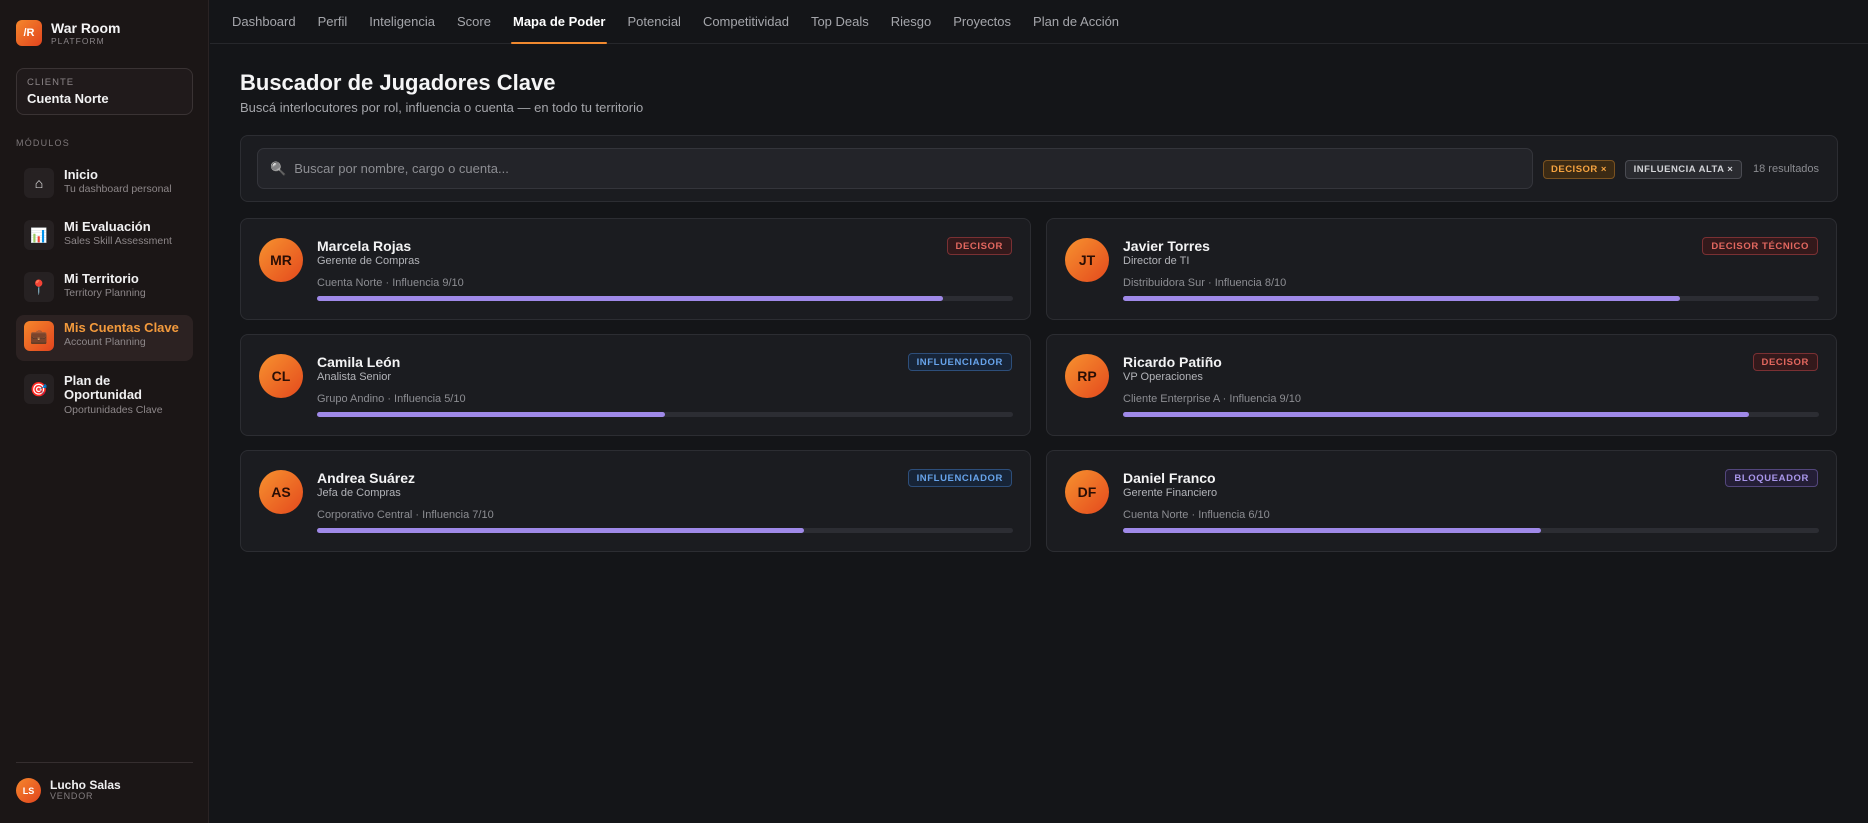  Describe the element at coordinates (390, 283) in the screenshot. I see `player-meta: Cuenta Norte · Influencia 9/10` at that location.